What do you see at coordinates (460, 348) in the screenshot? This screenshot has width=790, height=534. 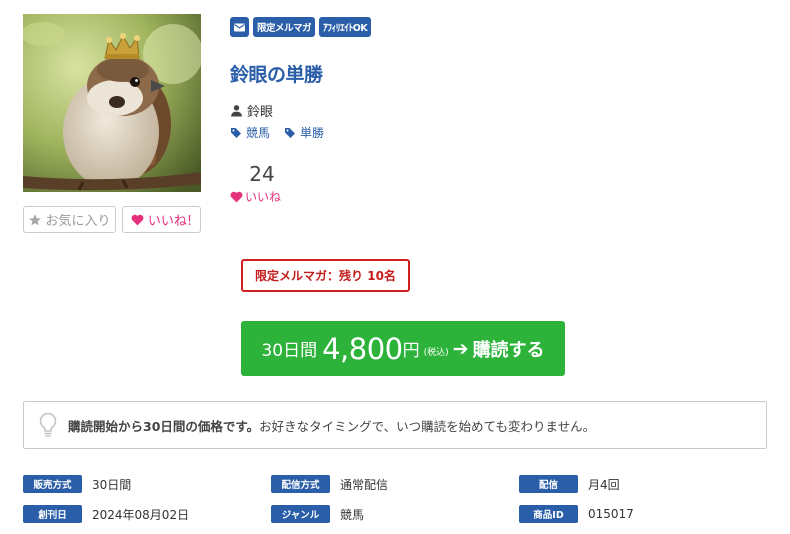 I see `arrow-right-icon: ➔` at bounding box center [460, 348].